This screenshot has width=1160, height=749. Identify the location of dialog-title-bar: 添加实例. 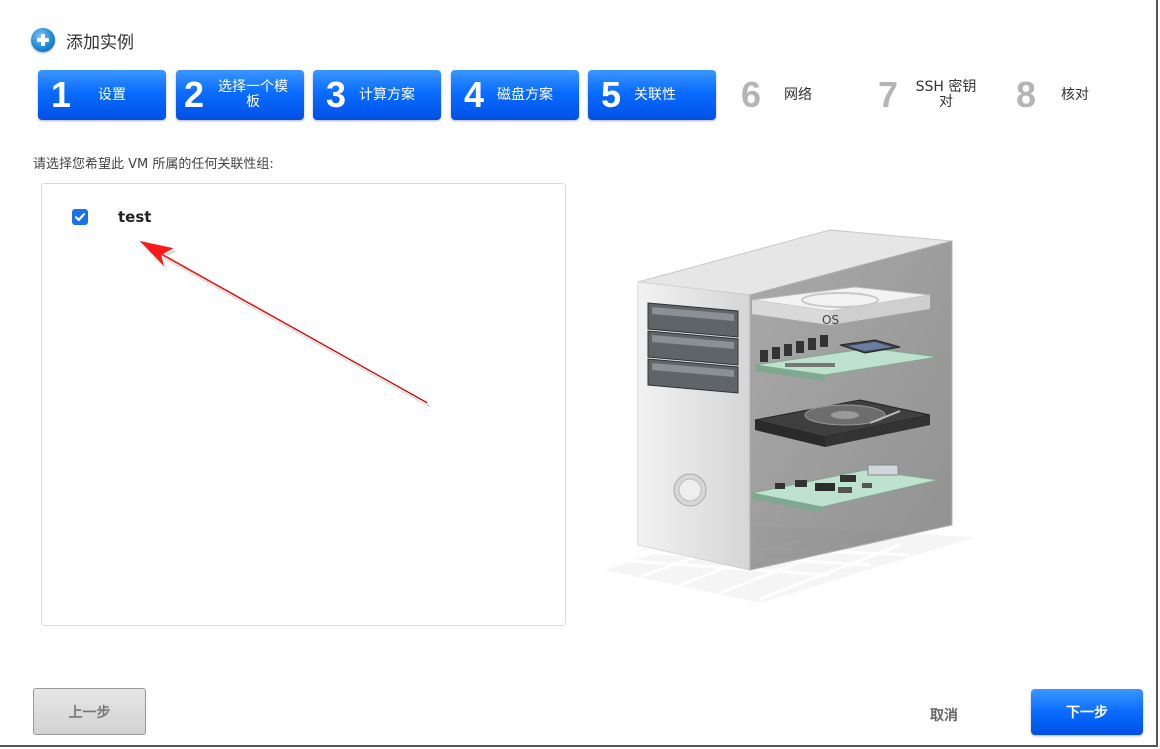
(82, 40).